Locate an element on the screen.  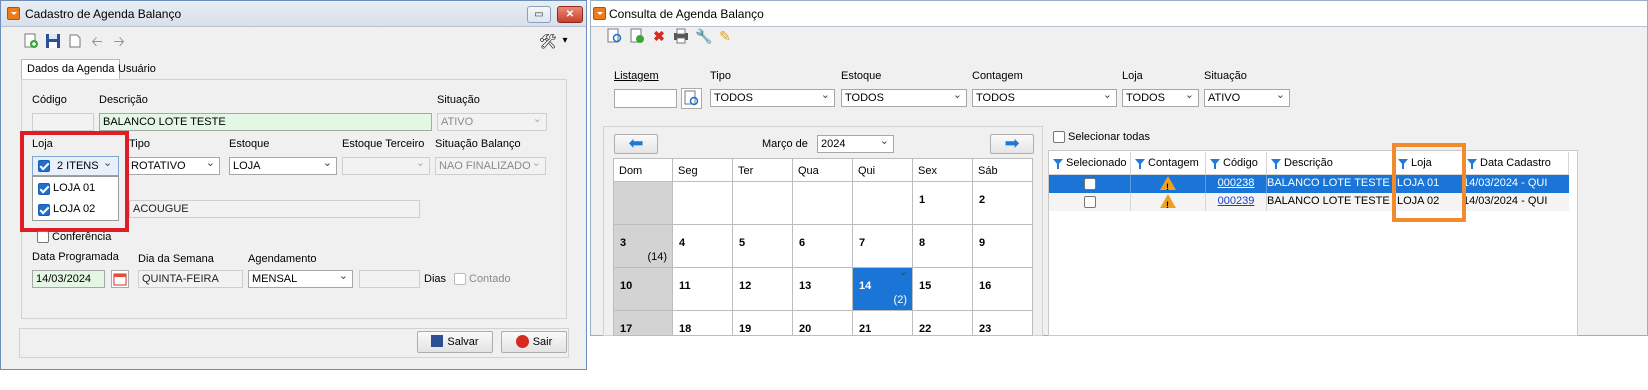
salvar-button: Salvar is located at coordinates (455, 342).